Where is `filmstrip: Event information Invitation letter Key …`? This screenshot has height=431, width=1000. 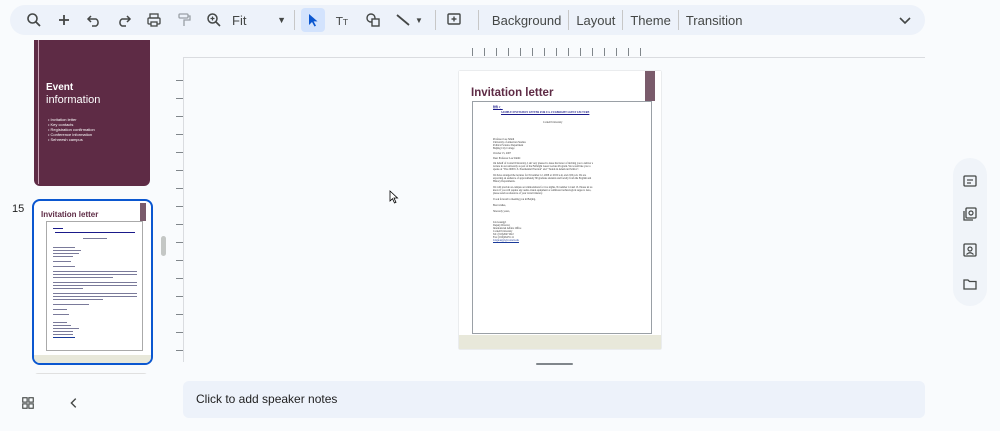
filmstrip: Event information Invitation letter Key … is located at coordinates (84, 207).